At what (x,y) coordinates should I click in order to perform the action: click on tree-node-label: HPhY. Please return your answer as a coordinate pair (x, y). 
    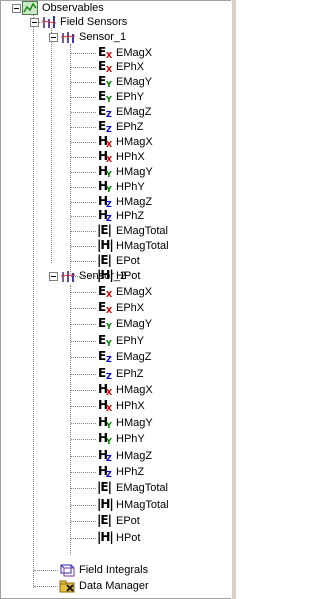
    Looking at the image, I should click on (130, 439).